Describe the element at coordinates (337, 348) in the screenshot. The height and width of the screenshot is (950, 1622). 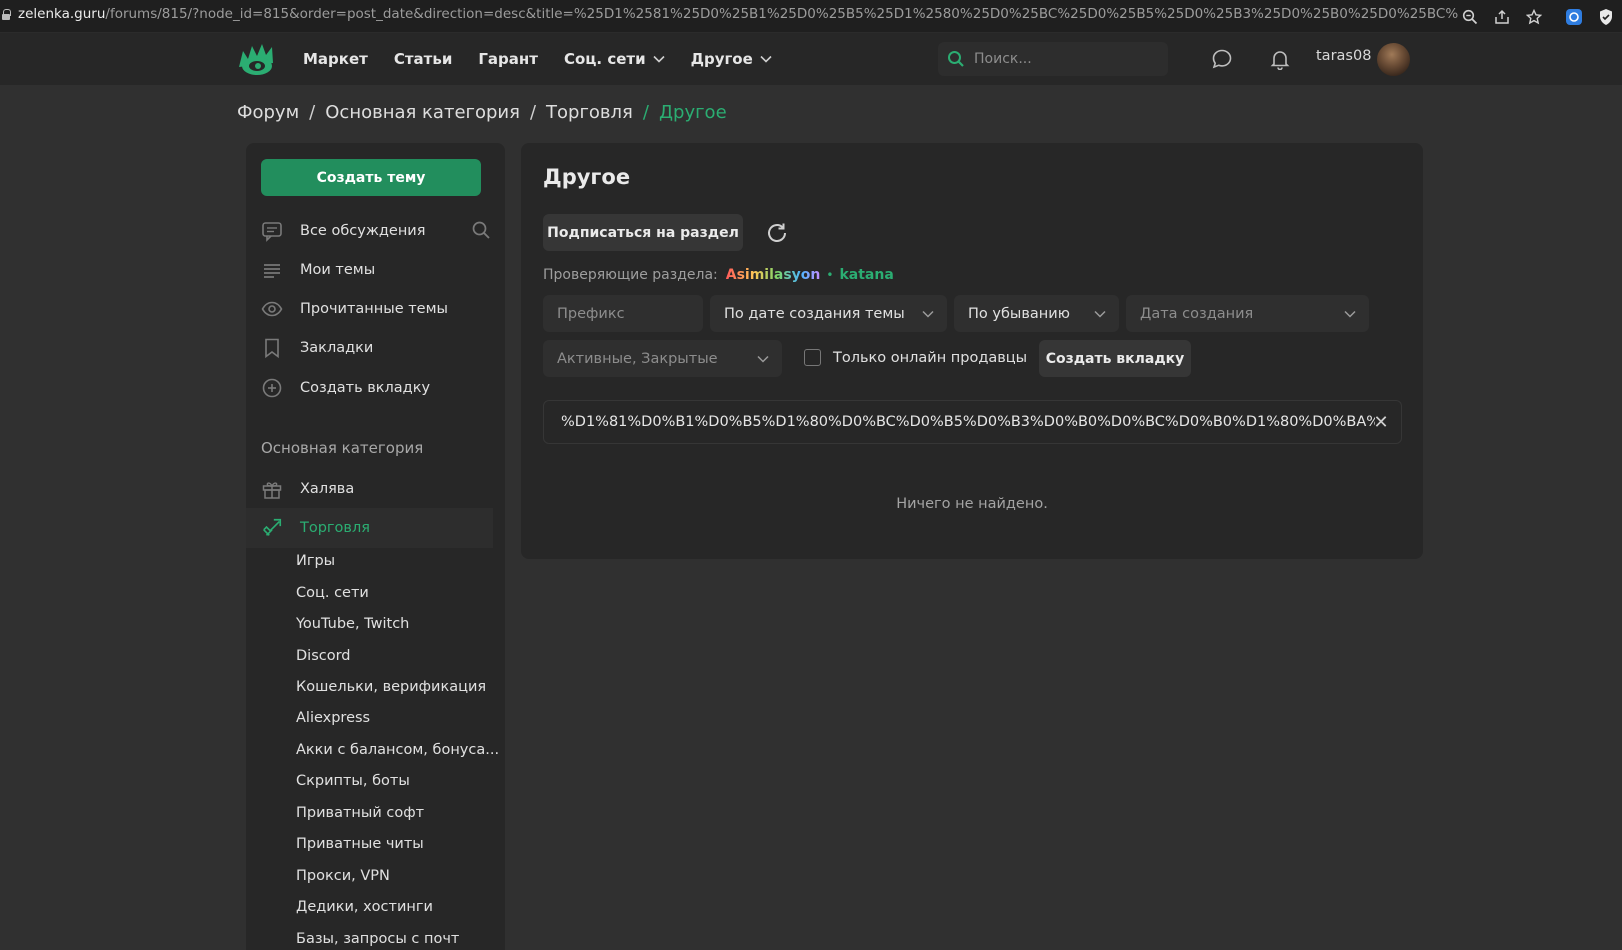
I see `sidebar-item-label: Закладки` at that location.